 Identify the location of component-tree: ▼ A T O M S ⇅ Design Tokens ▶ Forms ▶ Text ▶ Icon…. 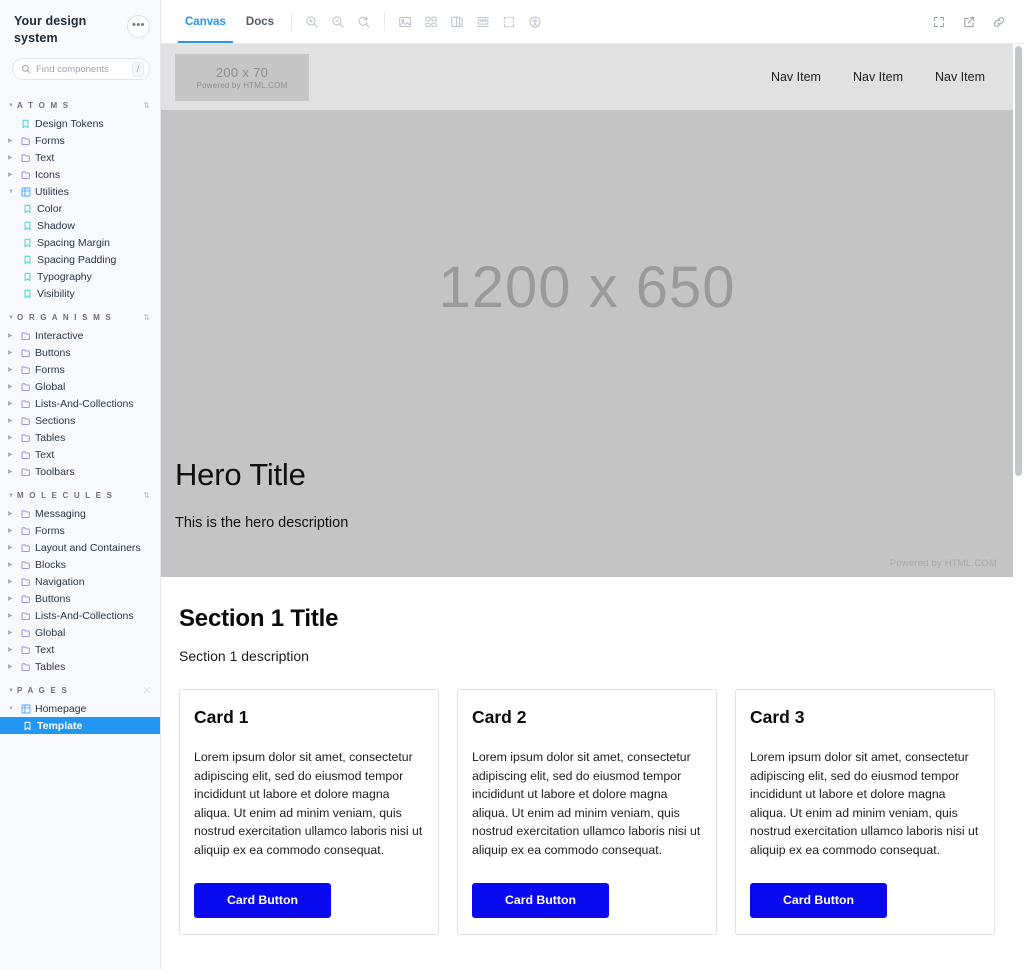
(80, 524).